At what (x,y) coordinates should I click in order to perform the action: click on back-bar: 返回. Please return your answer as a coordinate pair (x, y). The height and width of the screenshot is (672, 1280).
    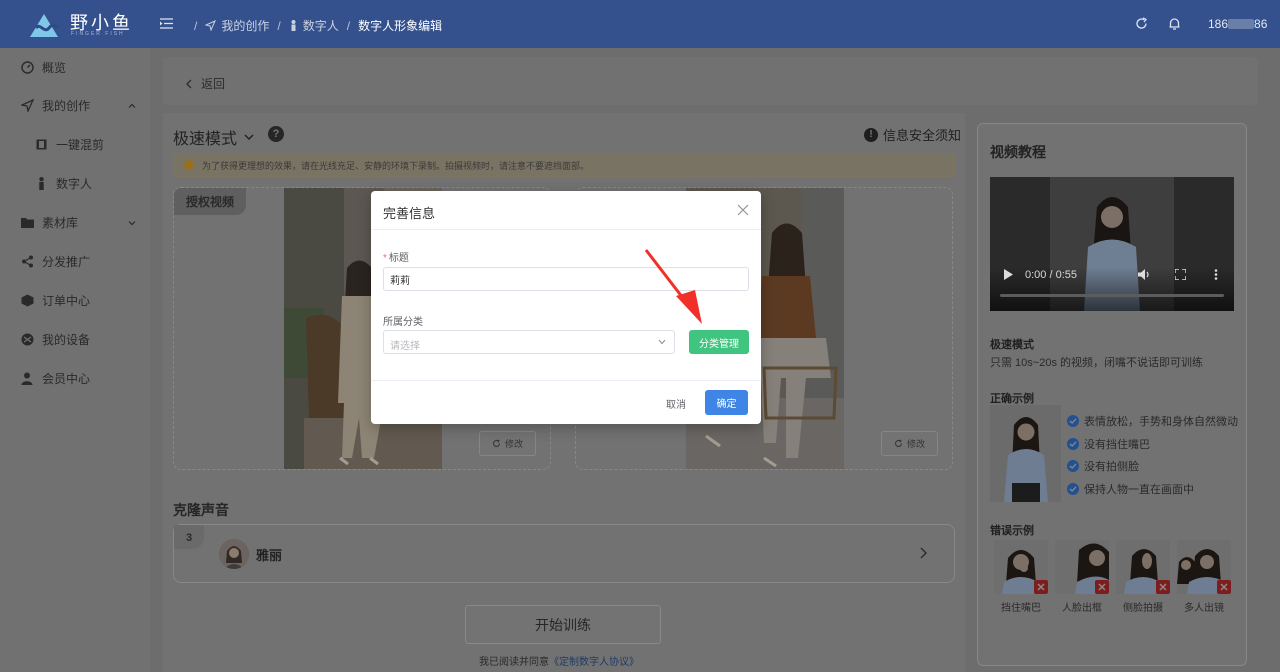
    Looking at the image, I should click on (710, 81).